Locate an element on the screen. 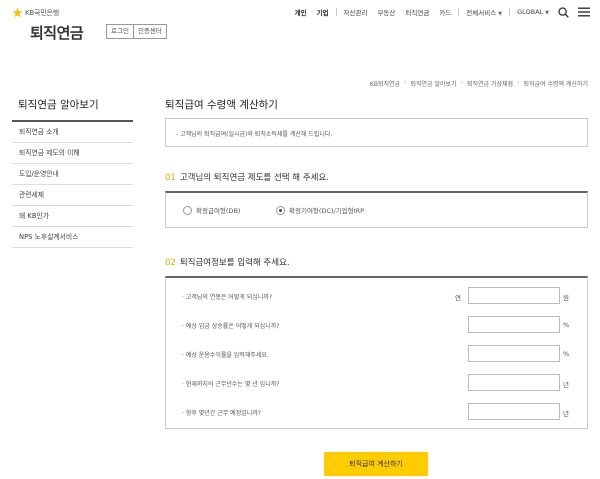  wage-growth-unit: % is located at coordinates (566, 325).